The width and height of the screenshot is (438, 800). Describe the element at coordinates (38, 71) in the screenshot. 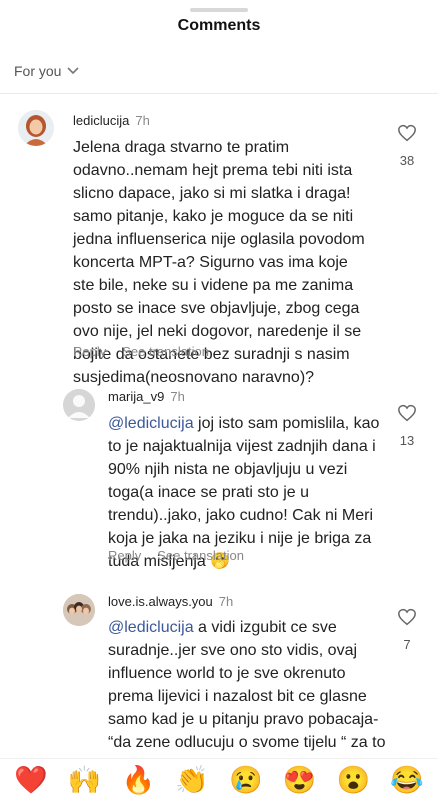

I see `filter-label: For you` at that location.